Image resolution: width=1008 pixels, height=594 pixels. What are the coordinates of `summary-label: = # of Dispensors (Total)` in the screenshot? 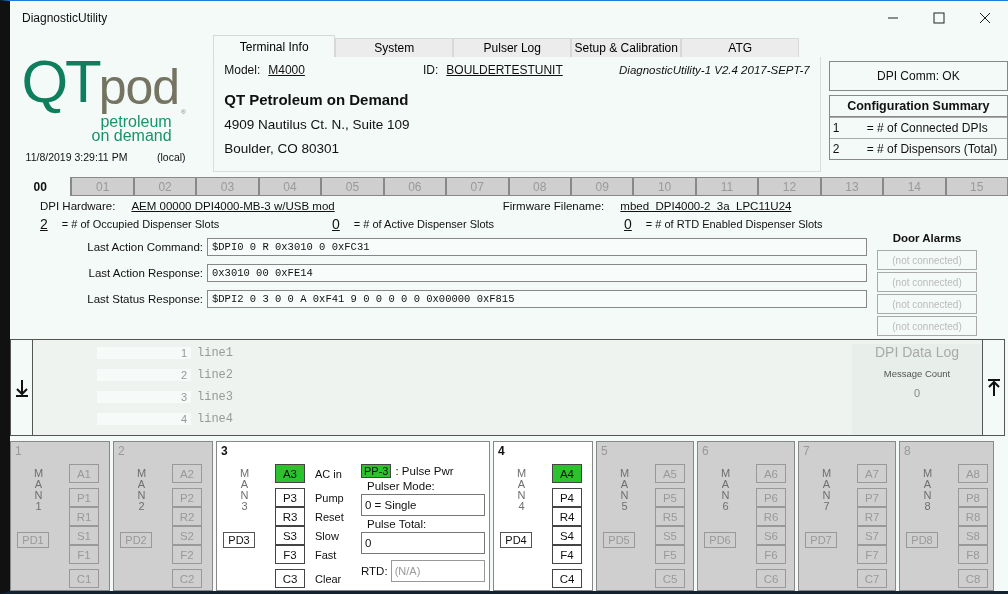 It's located at (932, 149).